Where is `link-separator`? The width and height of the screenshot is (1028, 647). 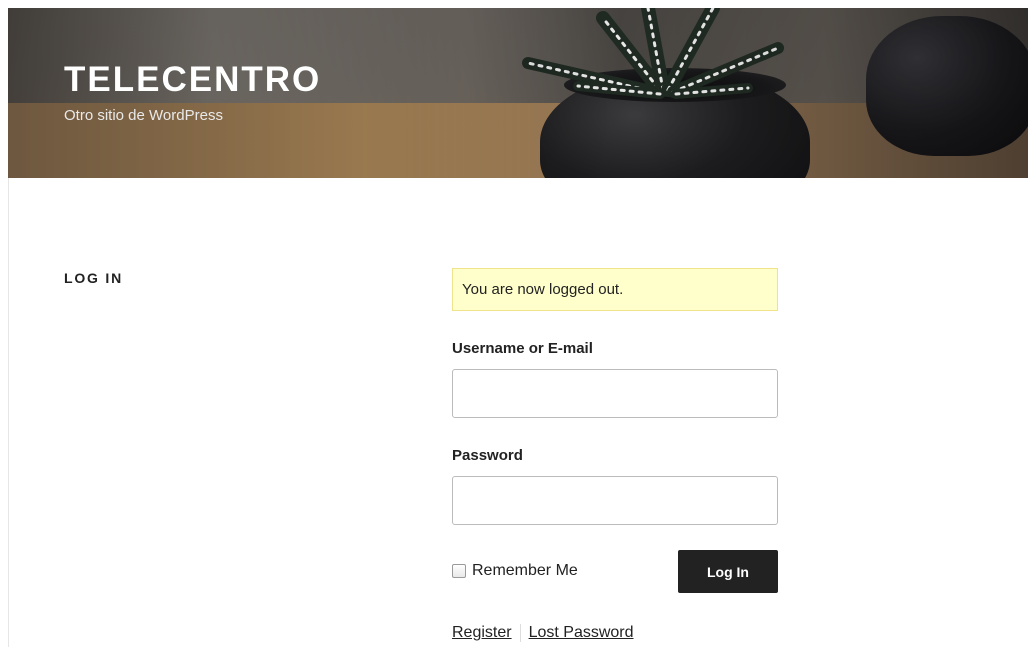
link-separator is located at coordinates (520, 633).